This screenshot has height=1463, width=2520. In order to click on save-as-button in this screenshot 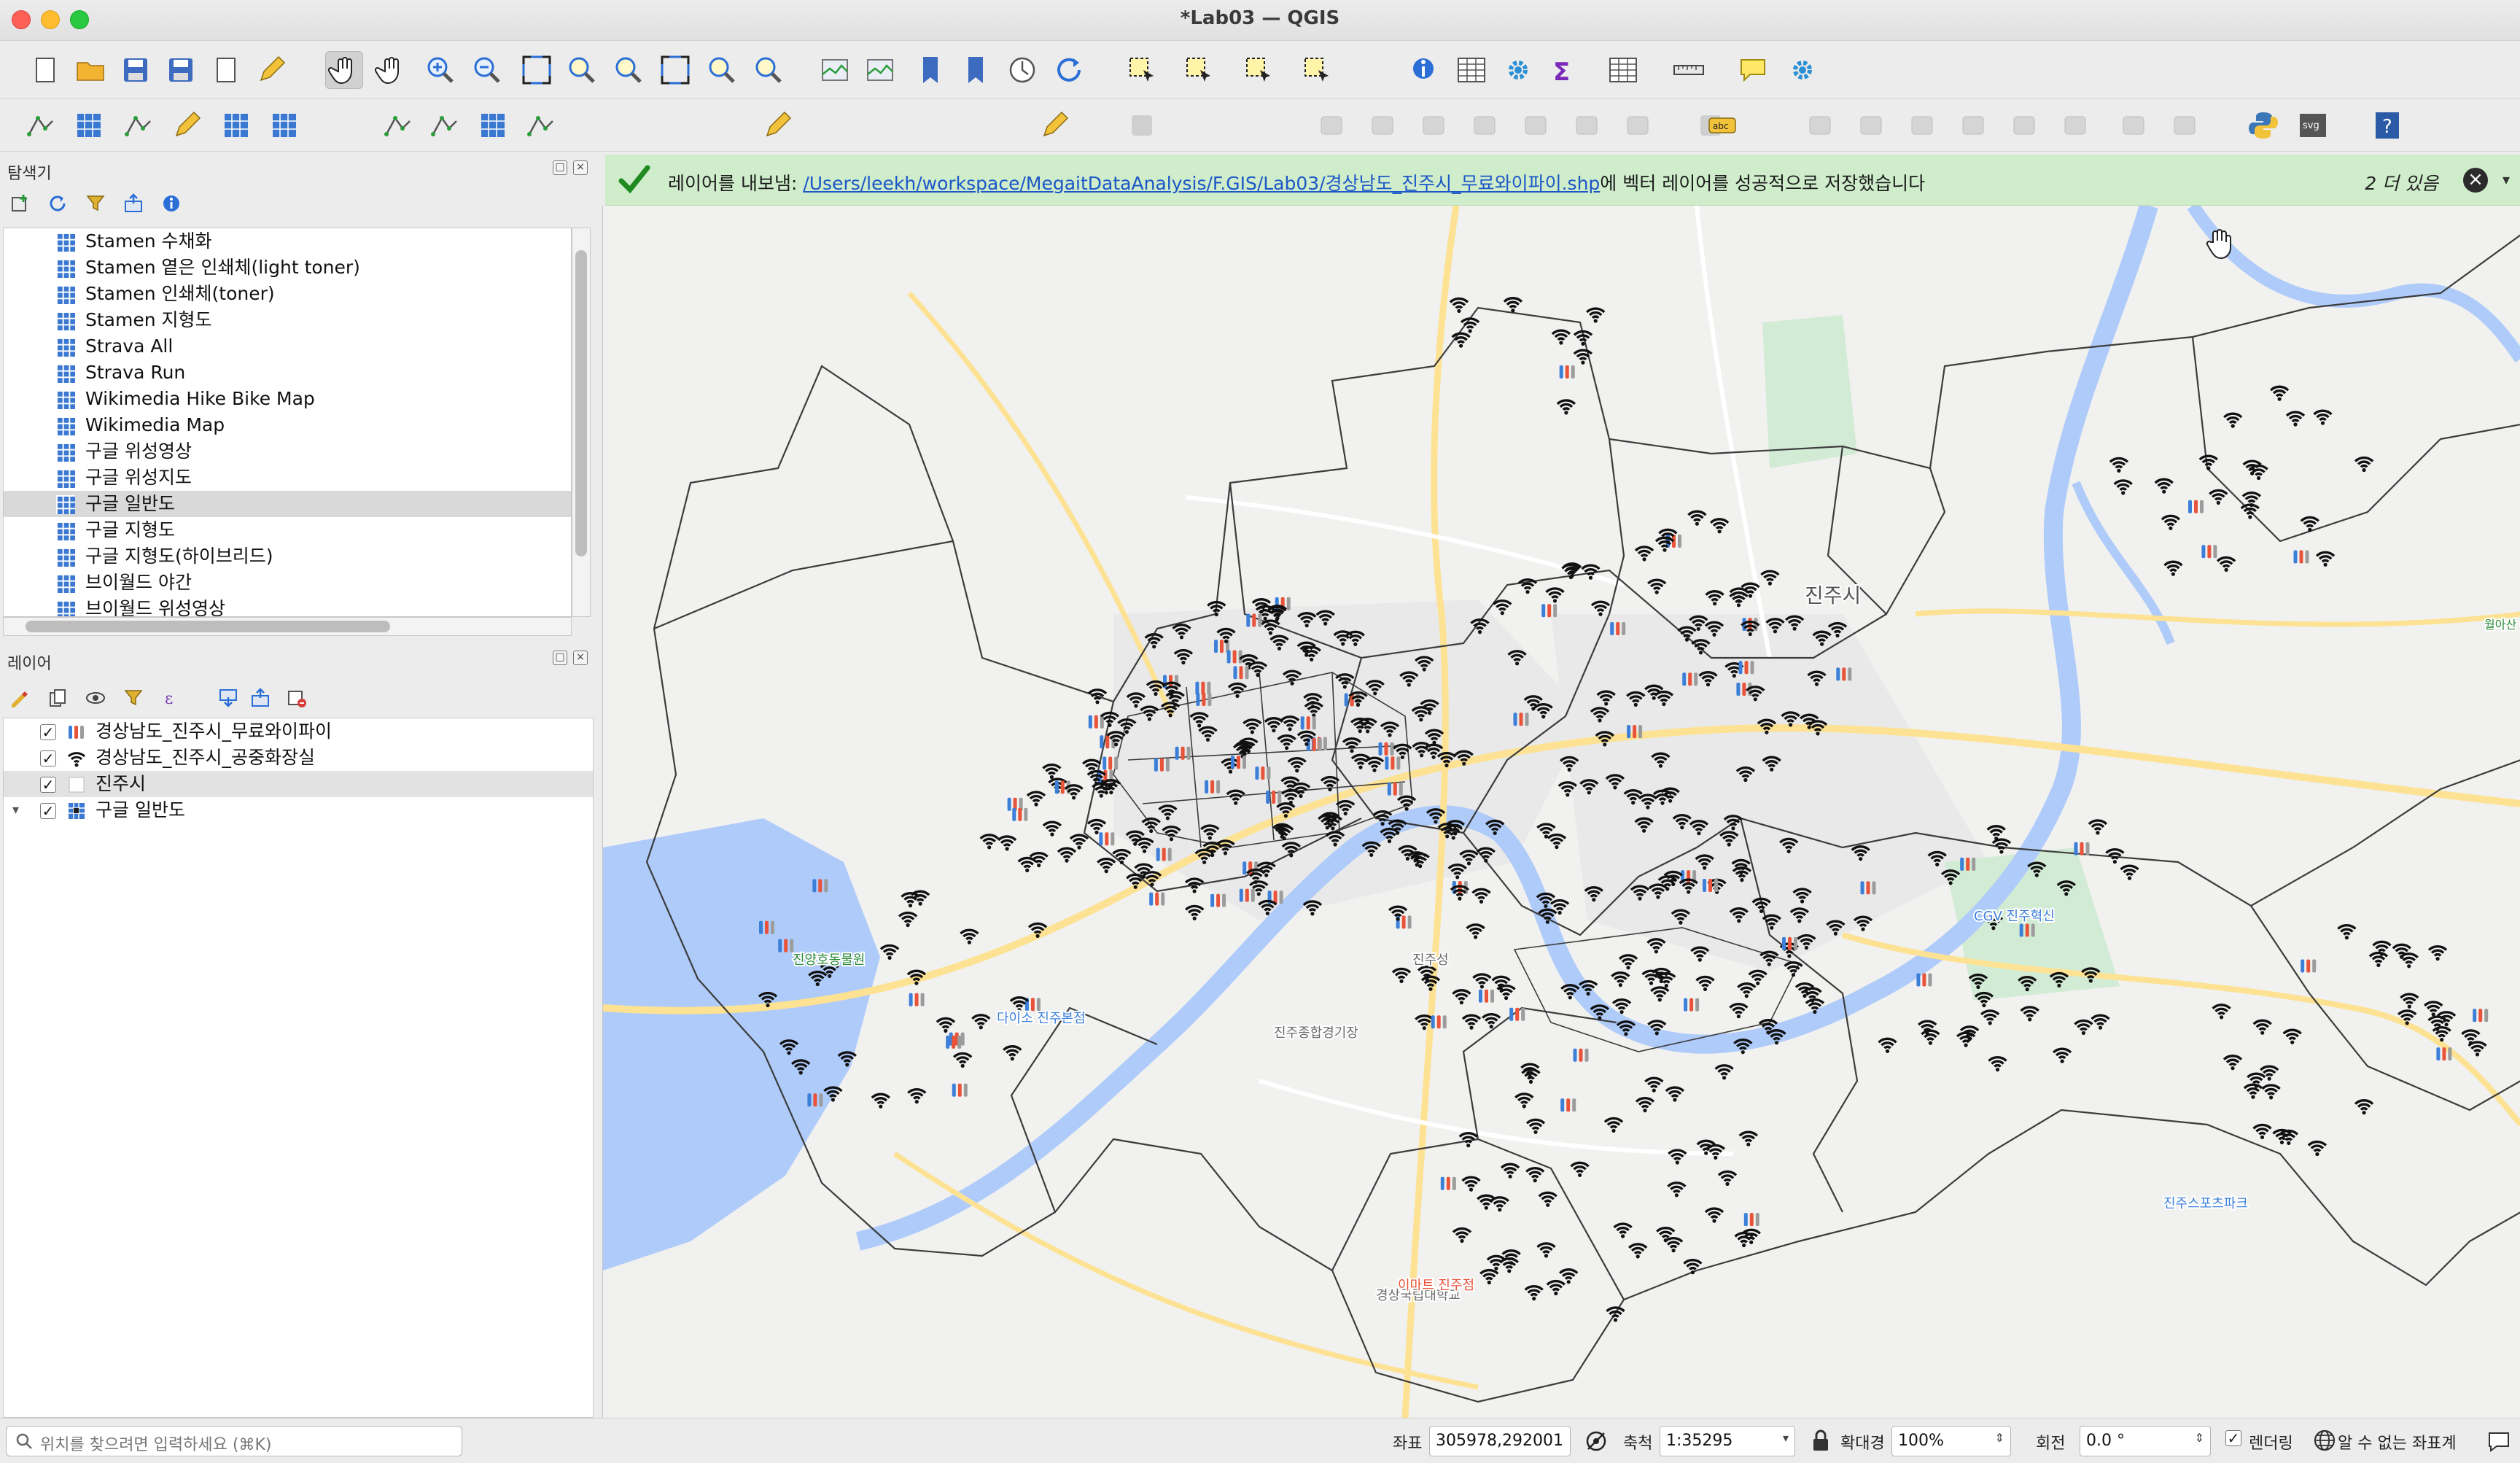, I will do `click(181, 70)`.